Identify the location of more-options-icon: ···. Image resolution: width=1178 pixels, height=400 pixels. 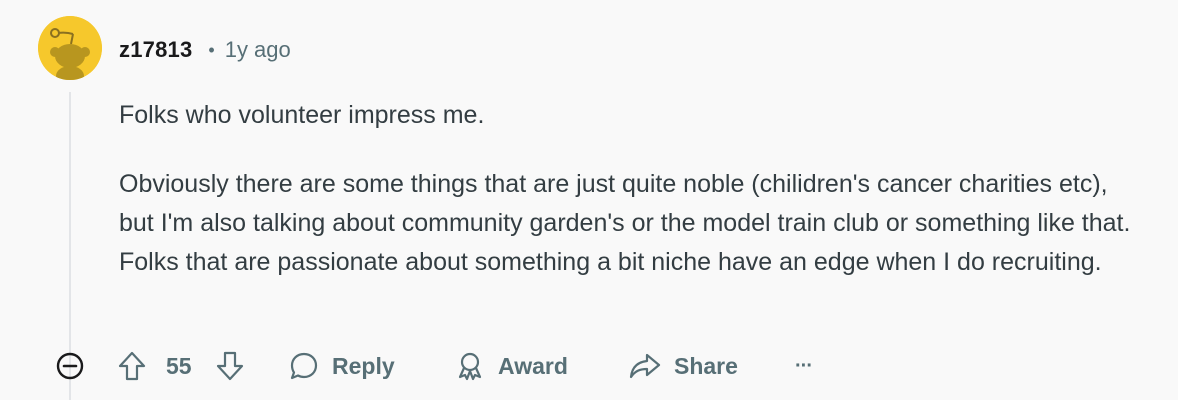
(804, 365).